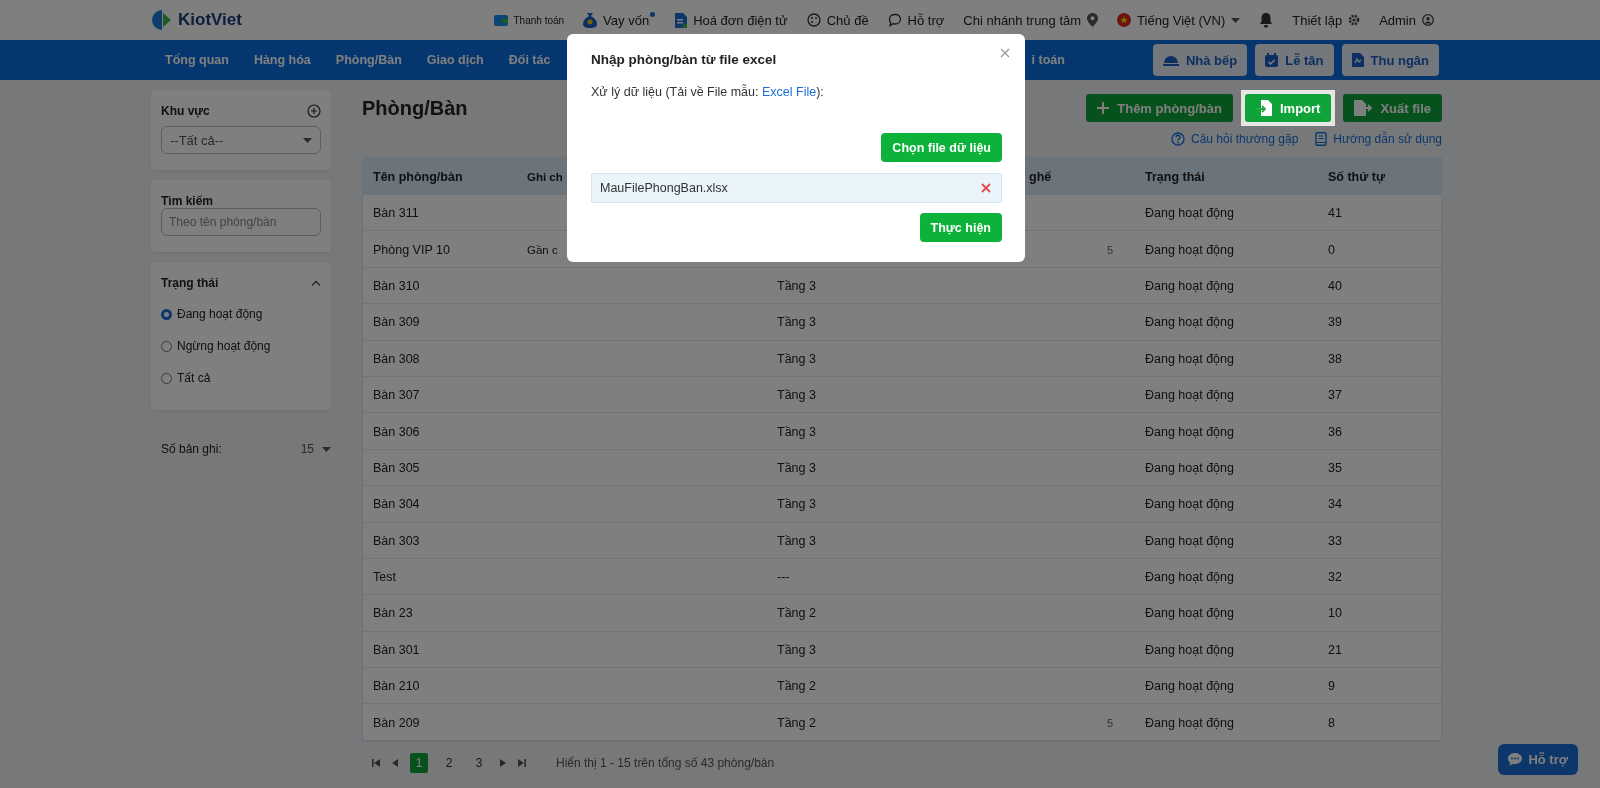 The height and width of the screenshot is (788, 1600). Describe the element at coordinates (539, 20) in the screenshot. I see `top-link: Thanh toán` at that location.